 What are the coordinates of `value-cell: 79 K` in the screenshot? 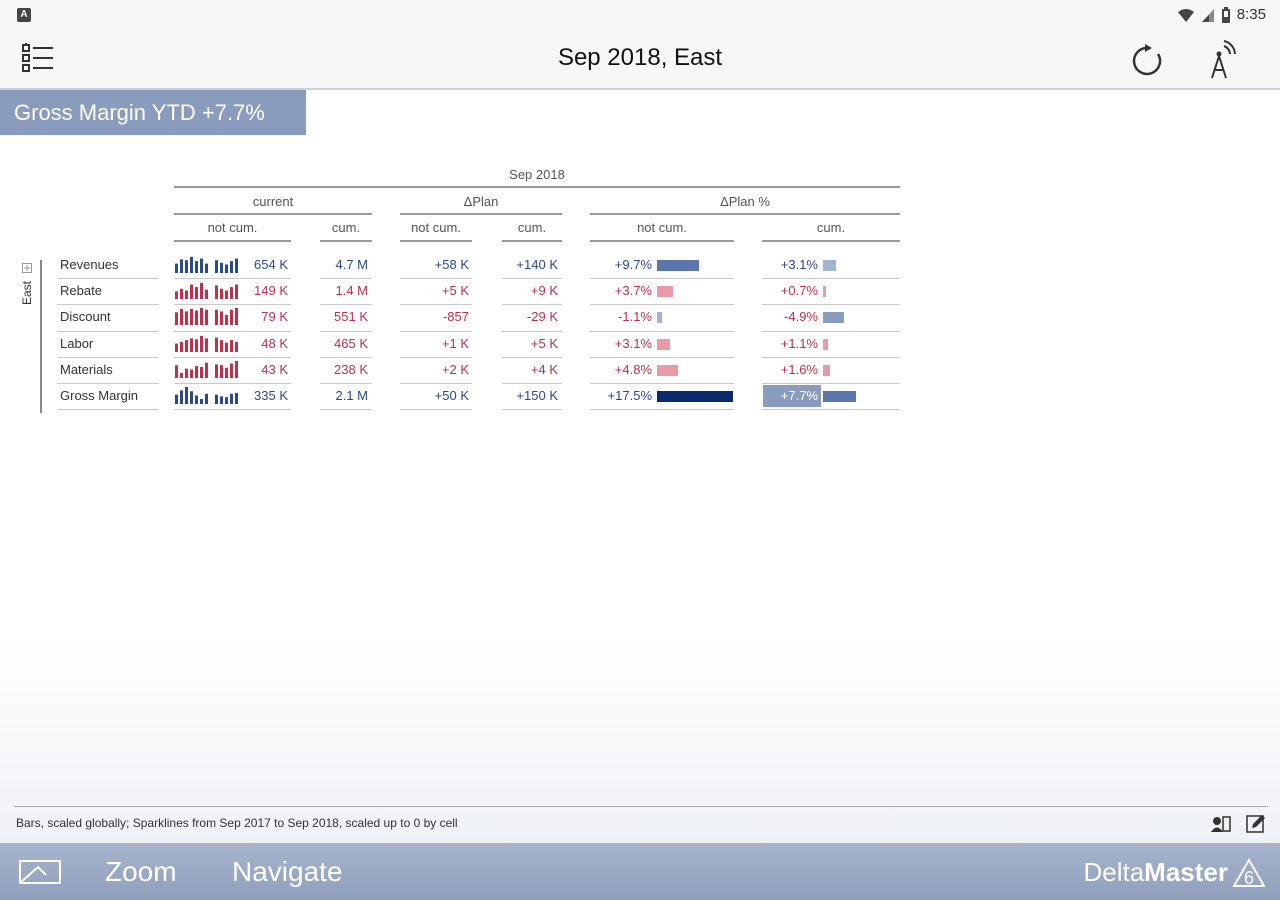 It's located at (274, 317).